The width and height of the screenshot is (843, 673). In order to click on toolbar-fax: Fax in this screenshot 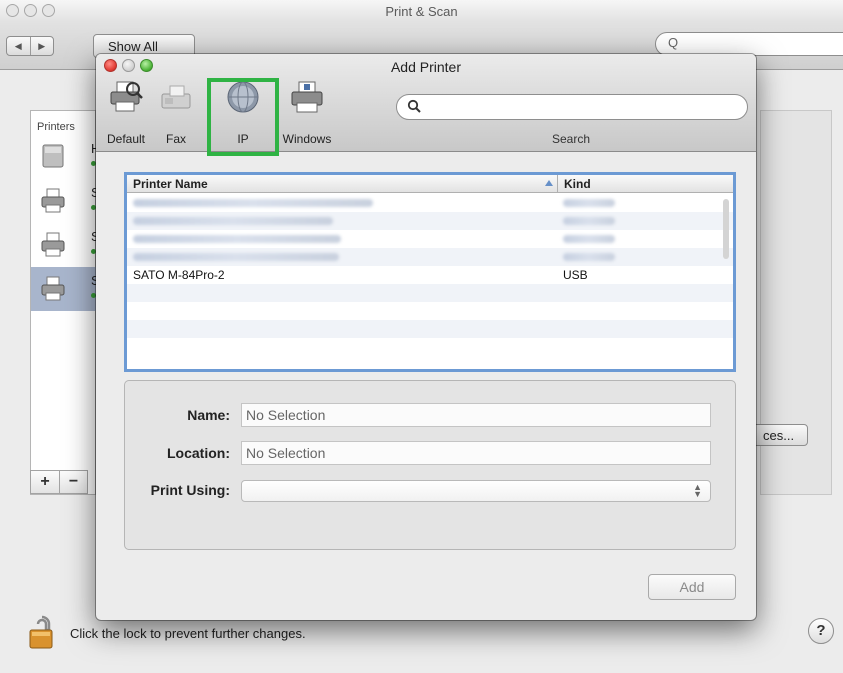, I will do `click(176, 113)`.